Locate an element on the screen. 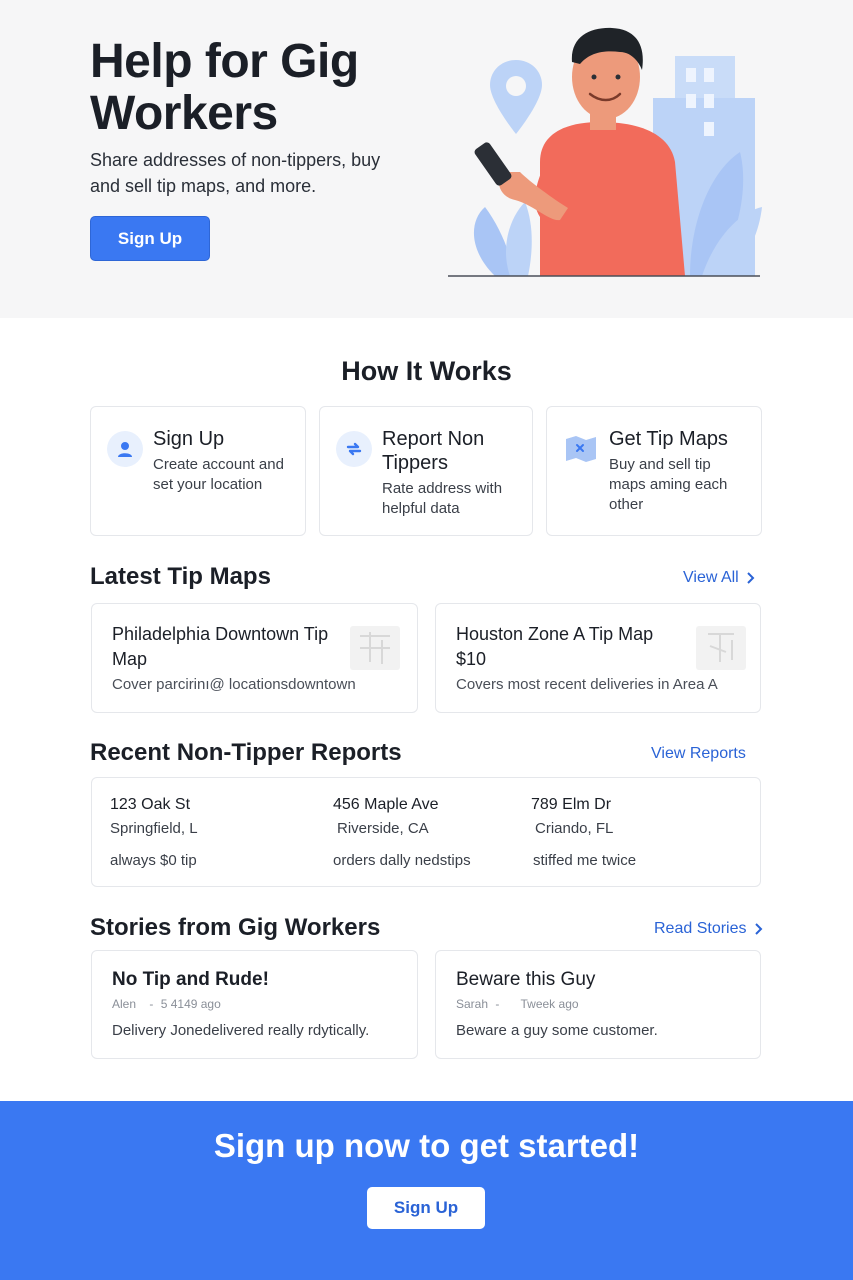 This screenshot has height=1280, width=853. cta-signup-button: Sign Up is located at coordinates (426, 1208).